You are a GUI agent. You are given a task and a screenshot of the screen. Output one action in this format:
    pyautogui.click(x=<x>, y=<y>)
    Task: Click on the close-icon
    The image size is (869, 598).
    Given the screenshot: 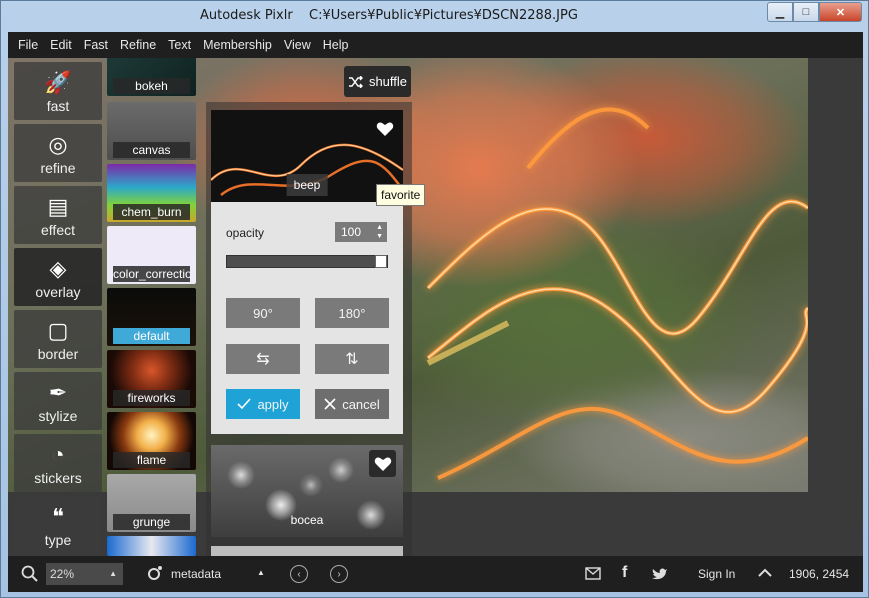 What is the action you would take?
    pyautogui.click(x=330, y=404)
    